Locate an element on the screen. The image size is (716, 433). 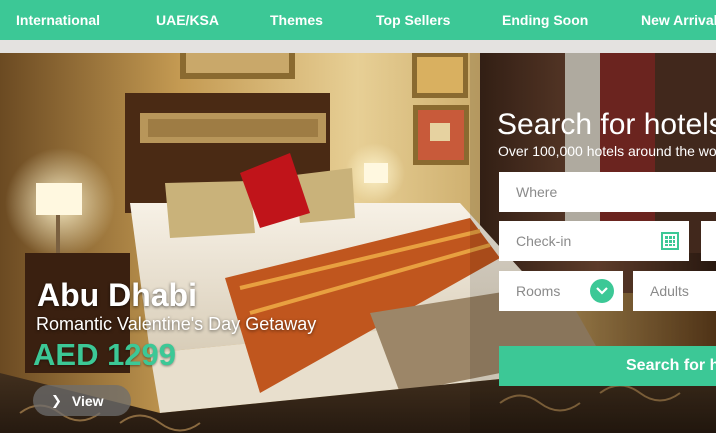
view-deal-button: ❯ View is located at coordinates (82, 400).